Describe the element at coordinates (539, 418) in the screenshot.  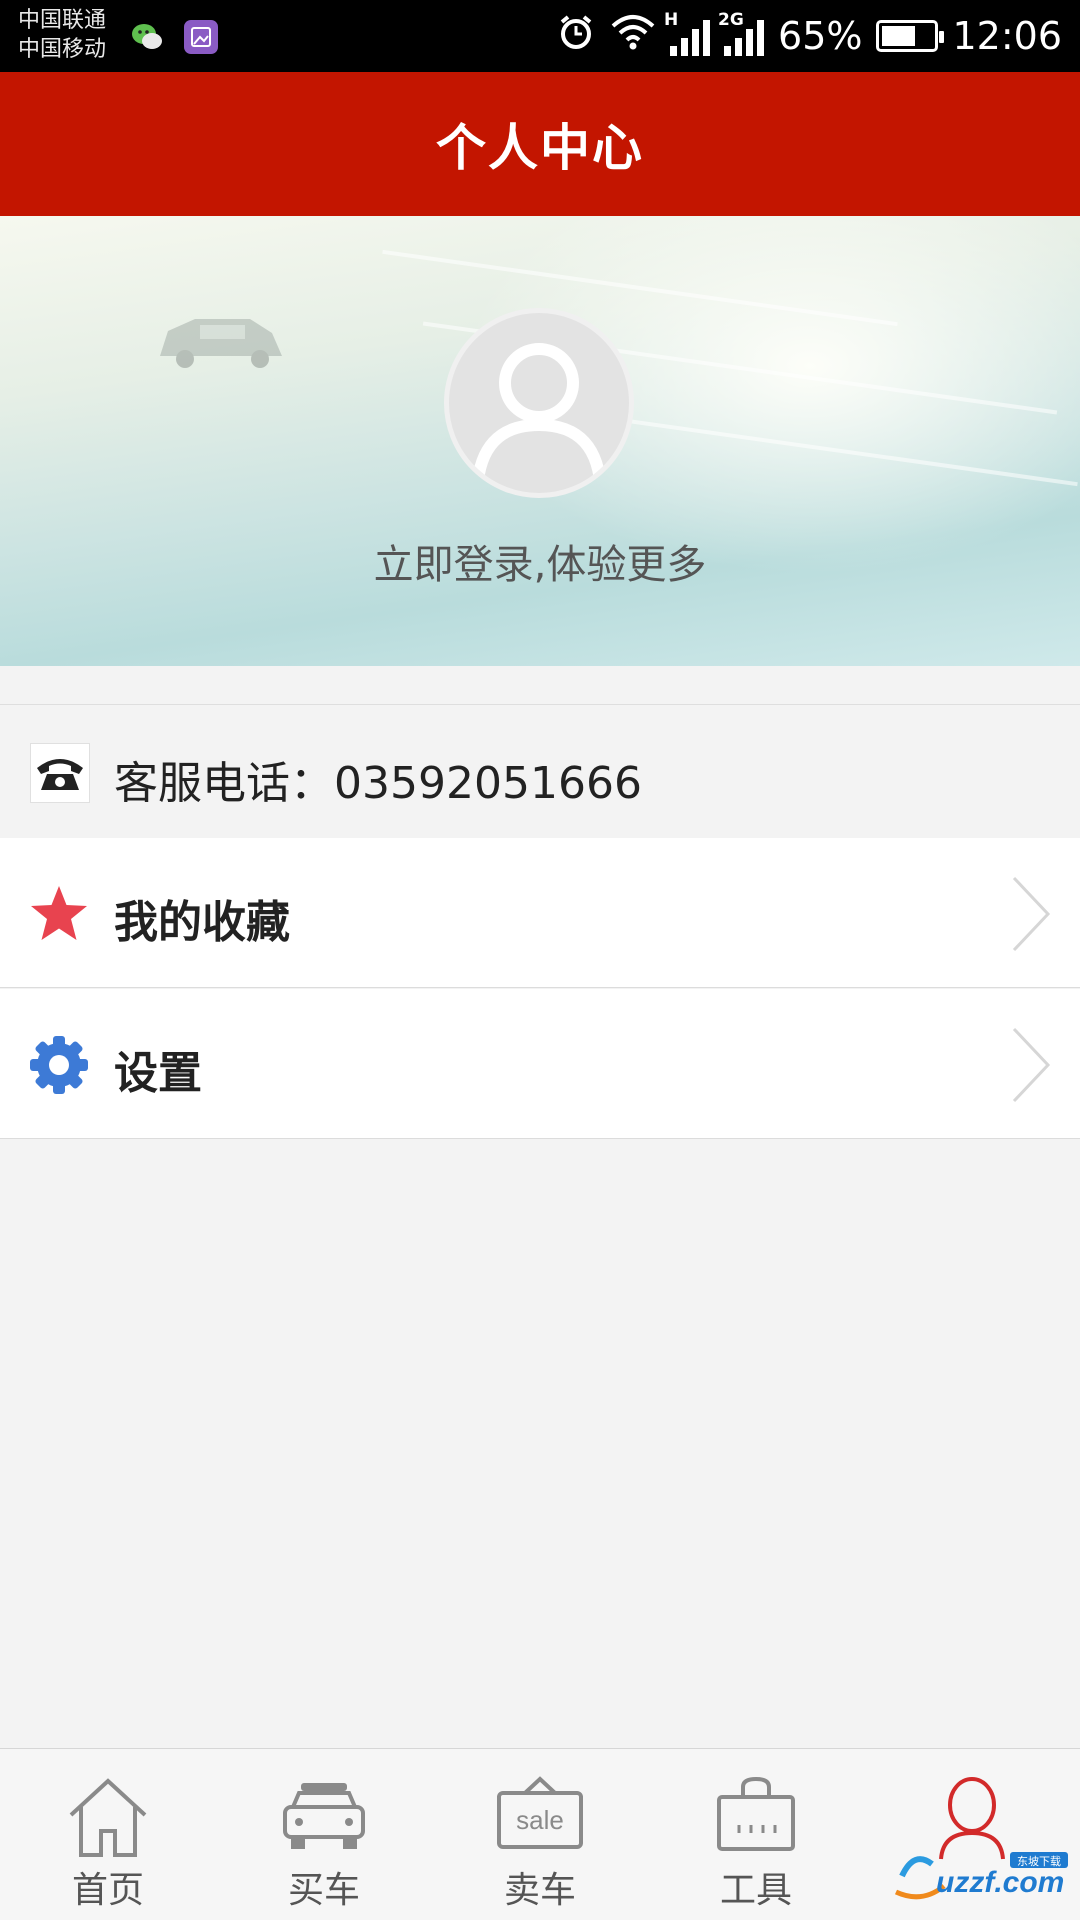
I see `user-silhouette-icon` at that location.